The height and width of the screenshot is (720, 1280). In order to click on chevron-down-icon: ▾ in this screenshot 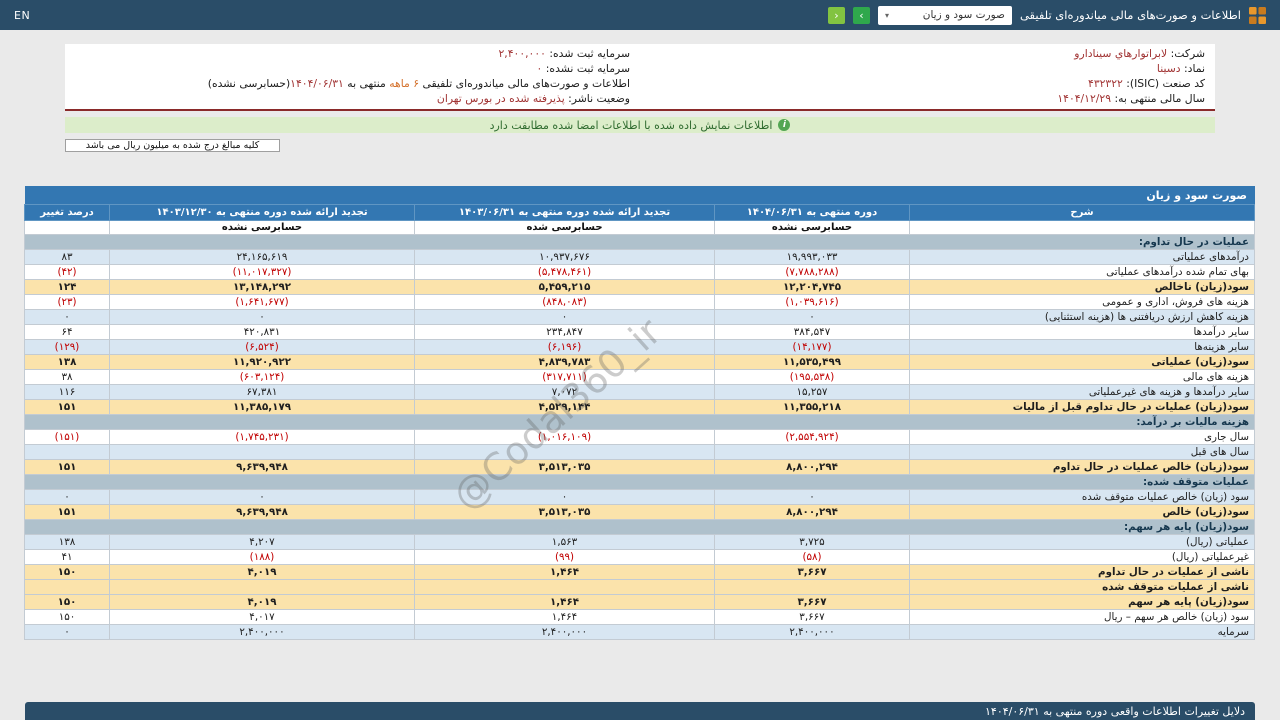, I will do `click(886, 15)`.